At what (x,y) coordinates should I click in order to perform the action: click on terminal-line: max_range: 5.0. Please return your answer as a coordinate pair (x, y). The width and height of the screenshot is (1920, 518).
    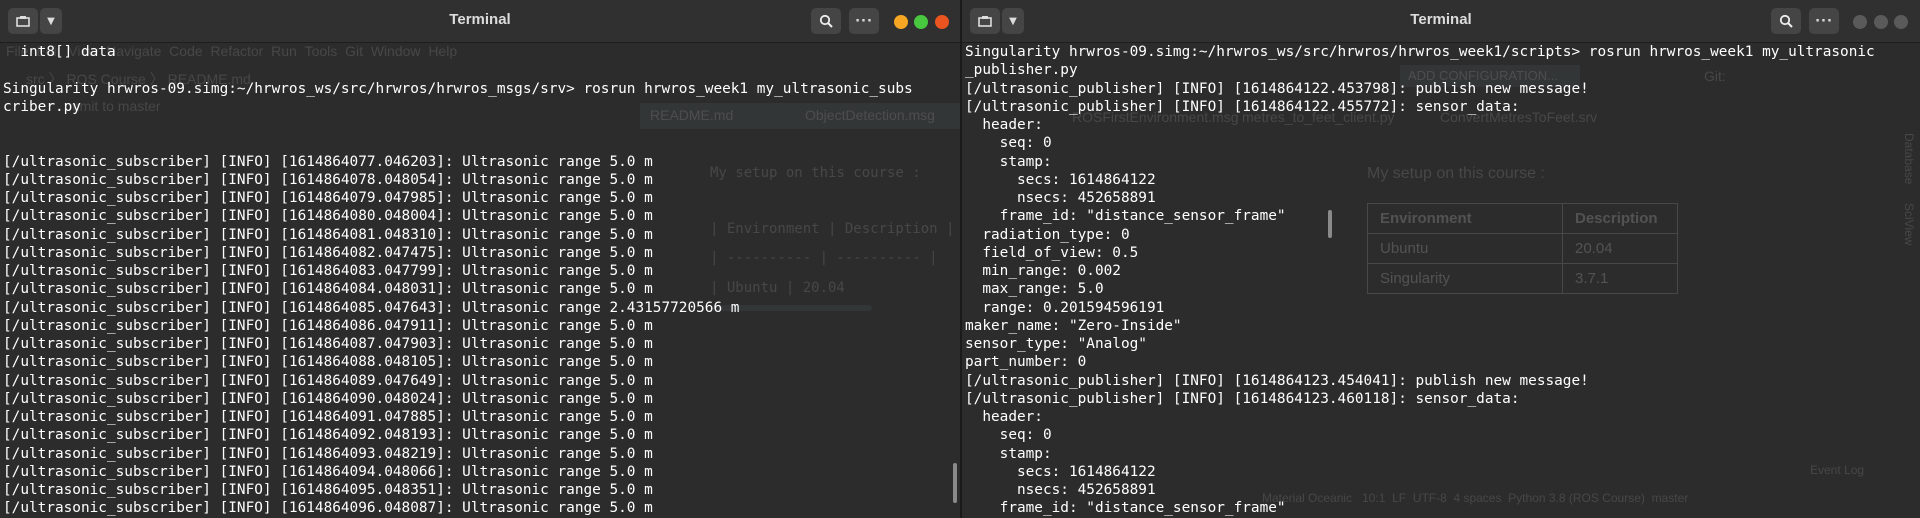
    Looking at the image, I should click on (1034, 289).